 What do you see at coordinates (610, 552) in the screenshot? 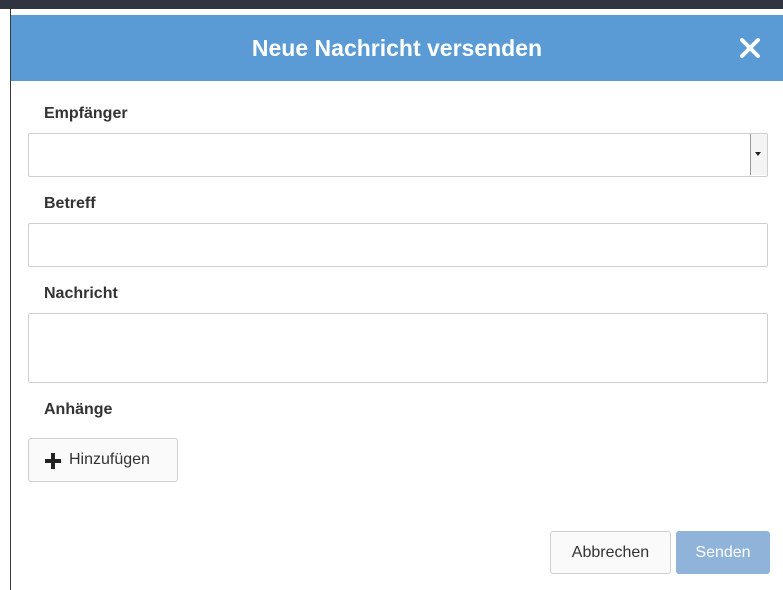
I see `cancel-button: Abbrechen` at bounding box center [610, 552].